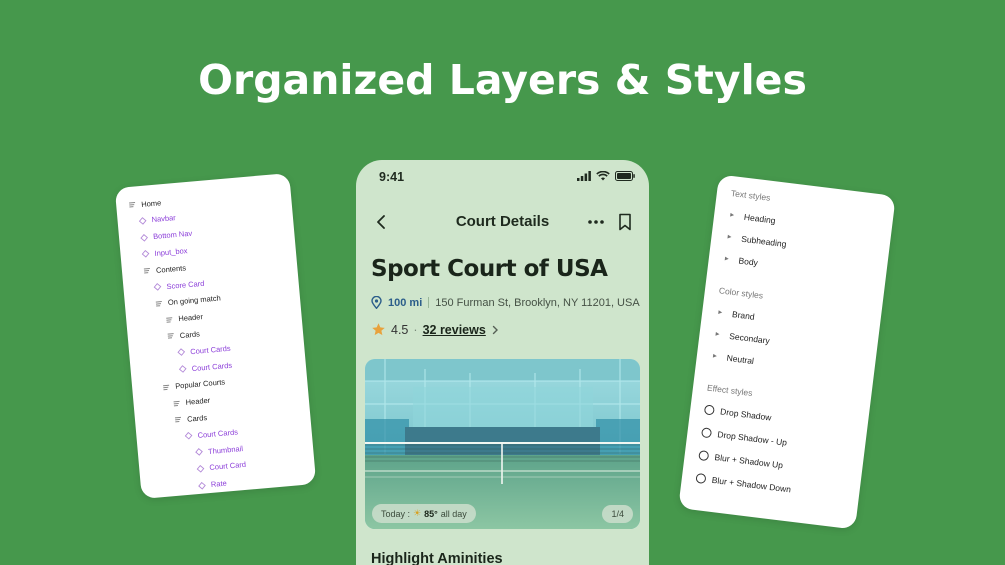  What do you see at coordinates (396, 513) in the screenshot?
I see `weather-prefix: Today :` at bounding box center [396, 513].